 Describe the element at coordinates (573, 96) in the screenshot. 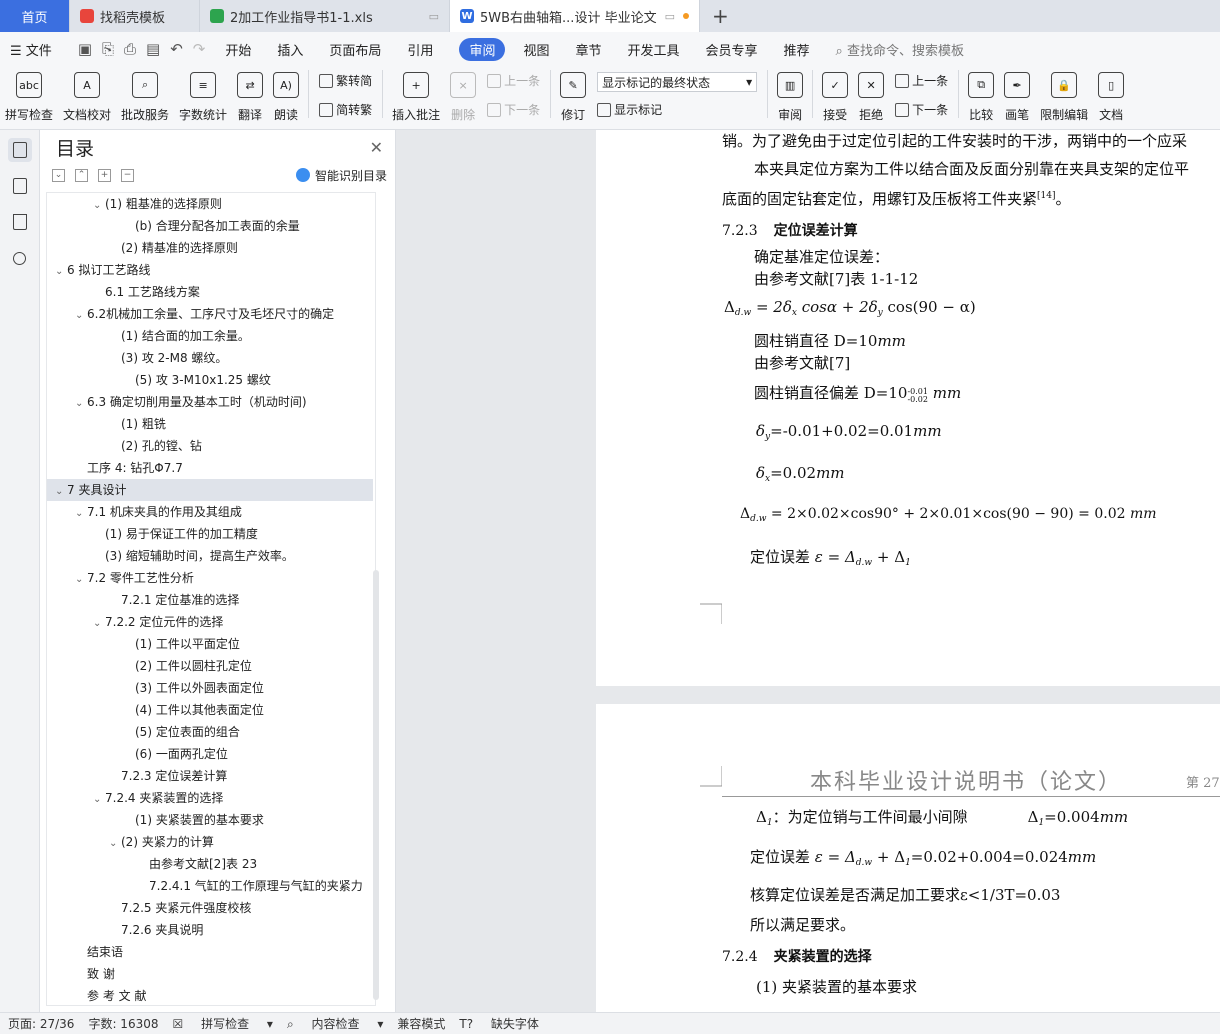

I see `track-changes-button: ✎ 修订` at that location.